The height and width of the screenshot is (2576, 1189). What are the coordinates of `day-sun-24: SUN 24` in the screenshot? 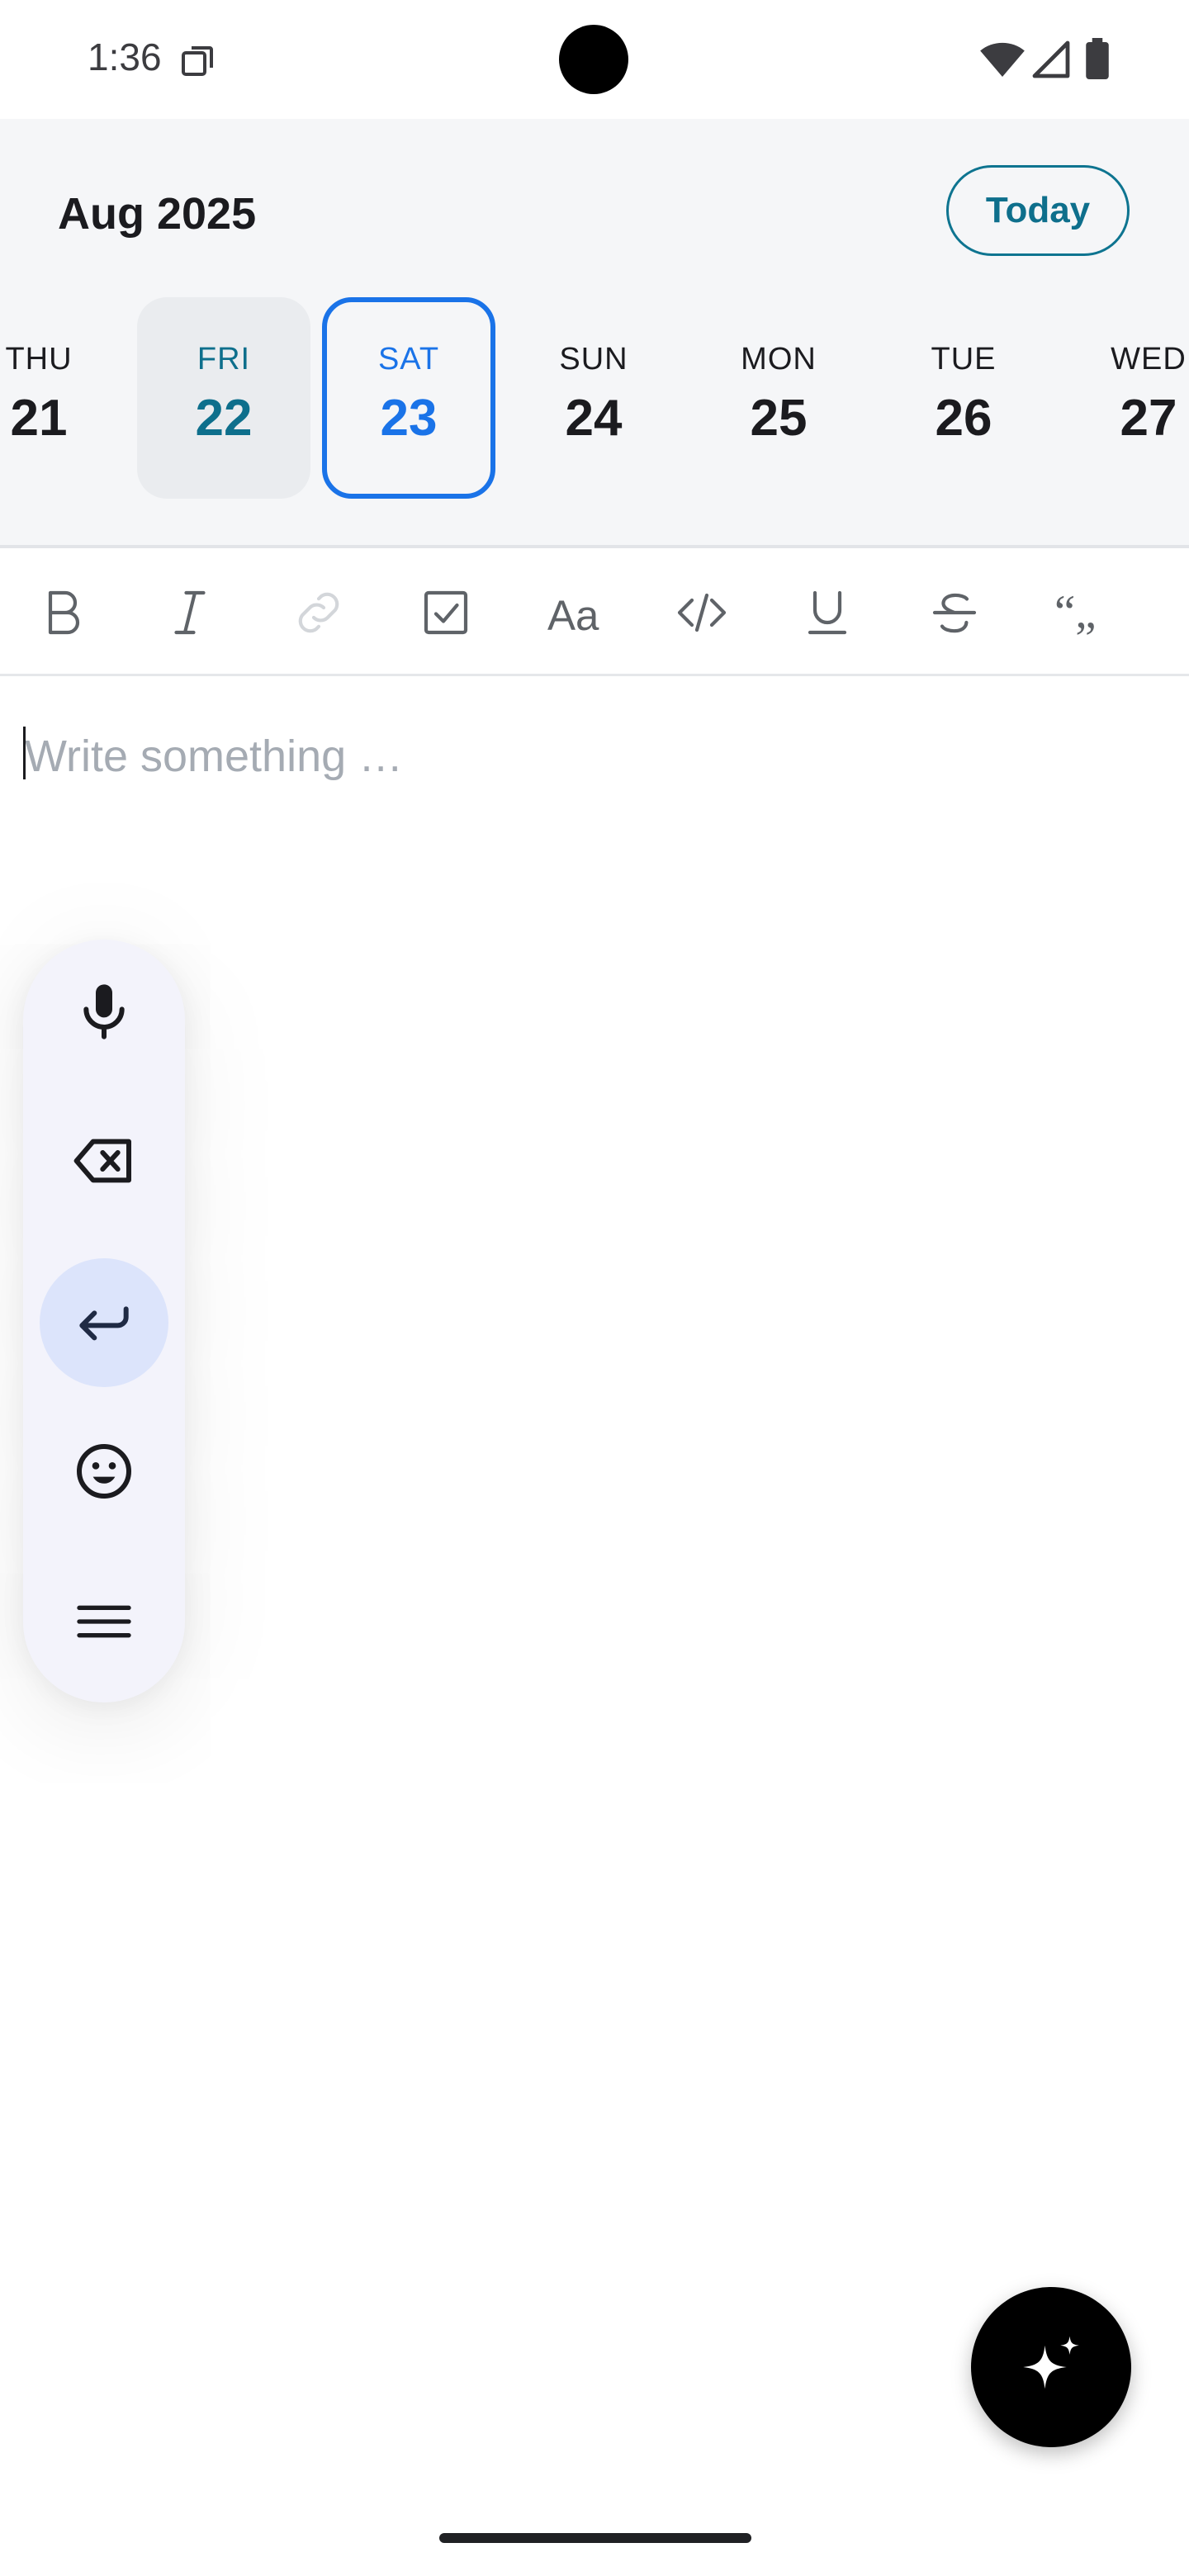 It's located at (593, 398).